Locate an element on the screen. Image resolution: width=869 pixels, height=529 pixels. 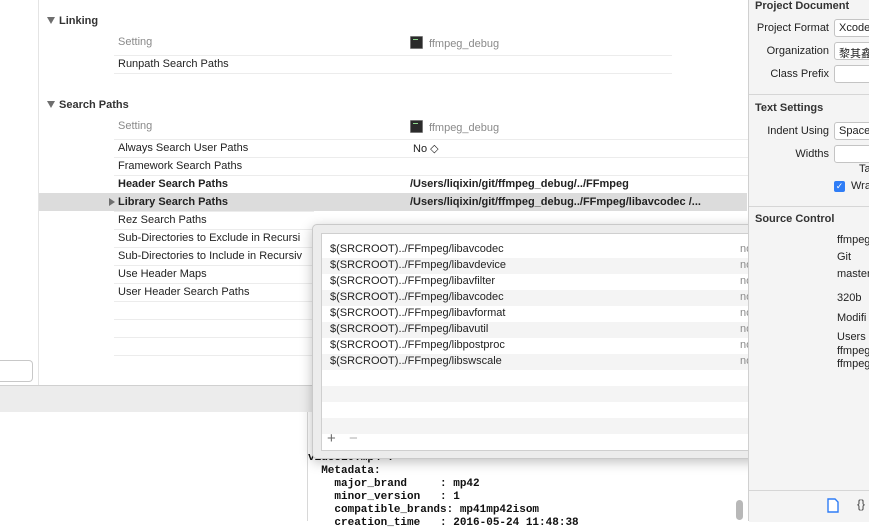
search-path-value: $(SRCROOT)../FFmpeg/libavutil is located at coordinates (409, 329).